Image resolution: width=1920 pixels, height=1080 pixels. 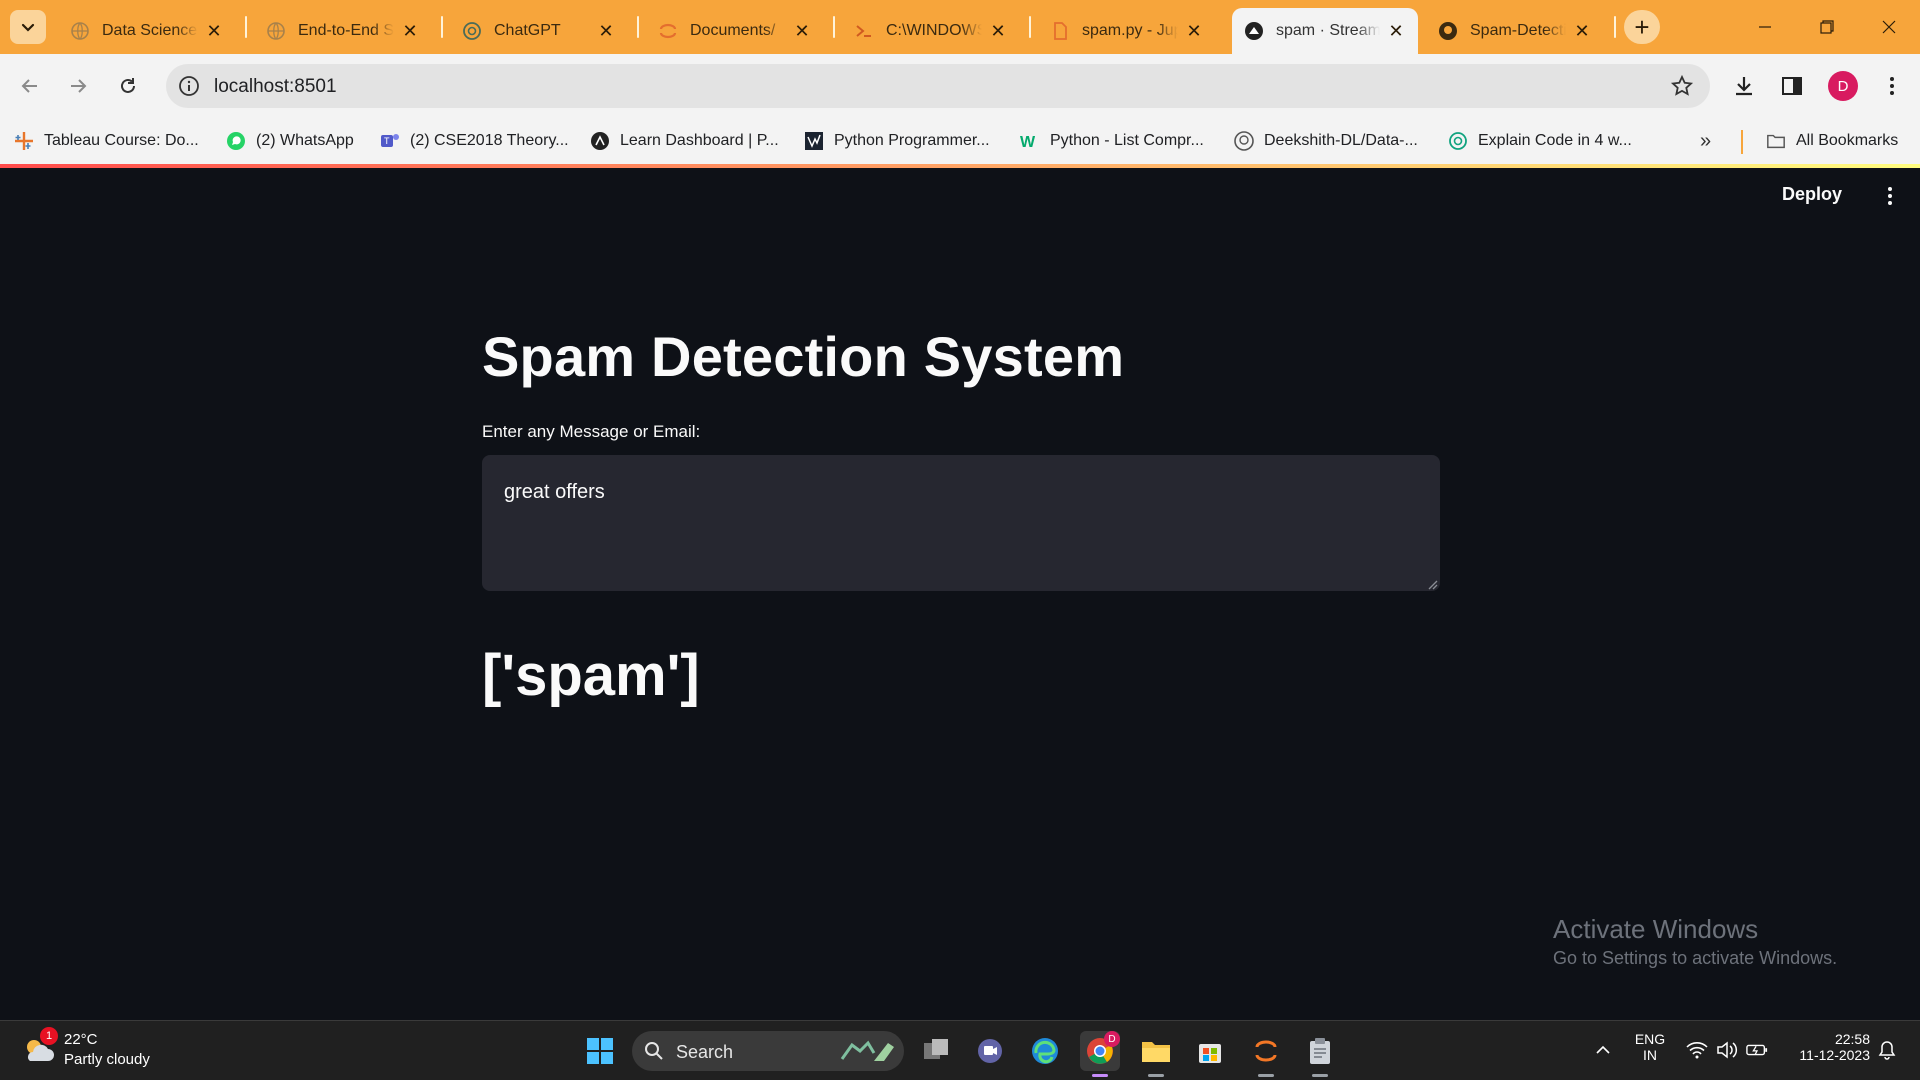 I want to click on tab-search-button, so click(x=28, y=27).